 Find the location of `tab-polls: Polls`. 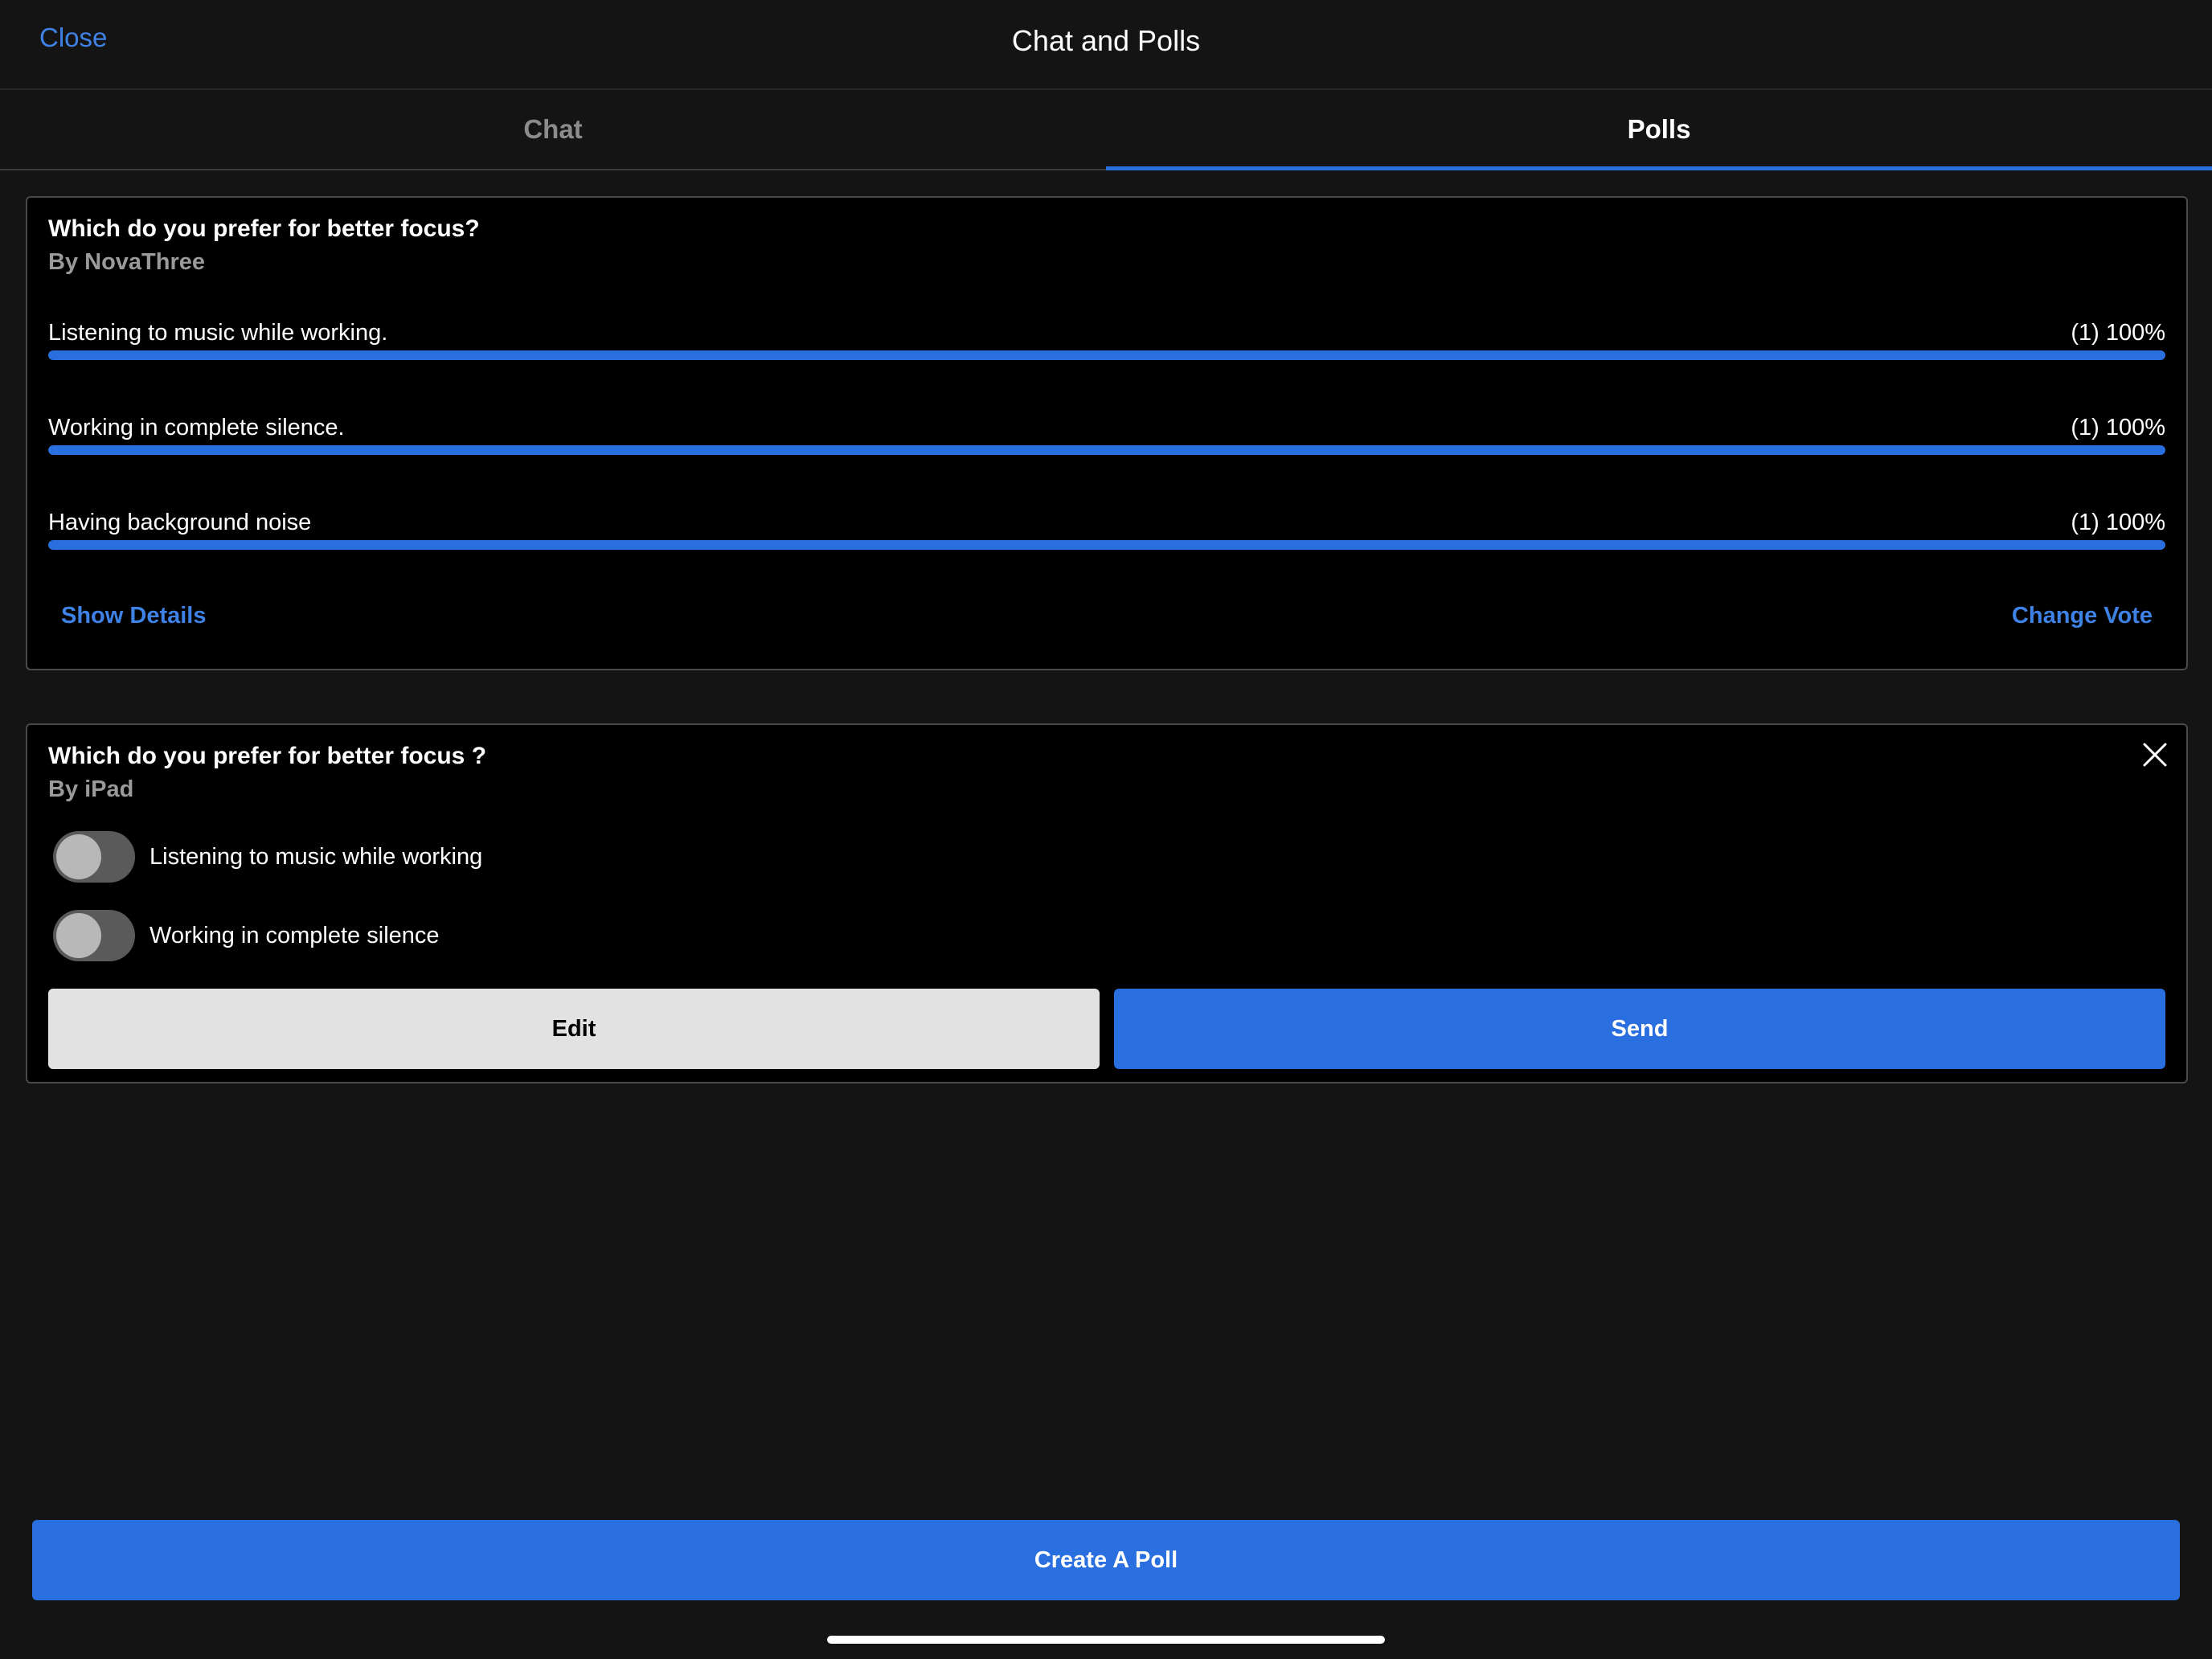

tab-polls: Polls is located at coordinates (1659, 129).